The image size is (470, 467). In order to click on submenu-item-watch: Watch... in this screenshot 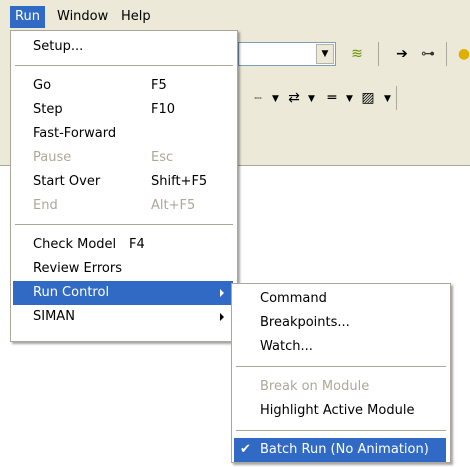, I will do `click(340, 347)`.